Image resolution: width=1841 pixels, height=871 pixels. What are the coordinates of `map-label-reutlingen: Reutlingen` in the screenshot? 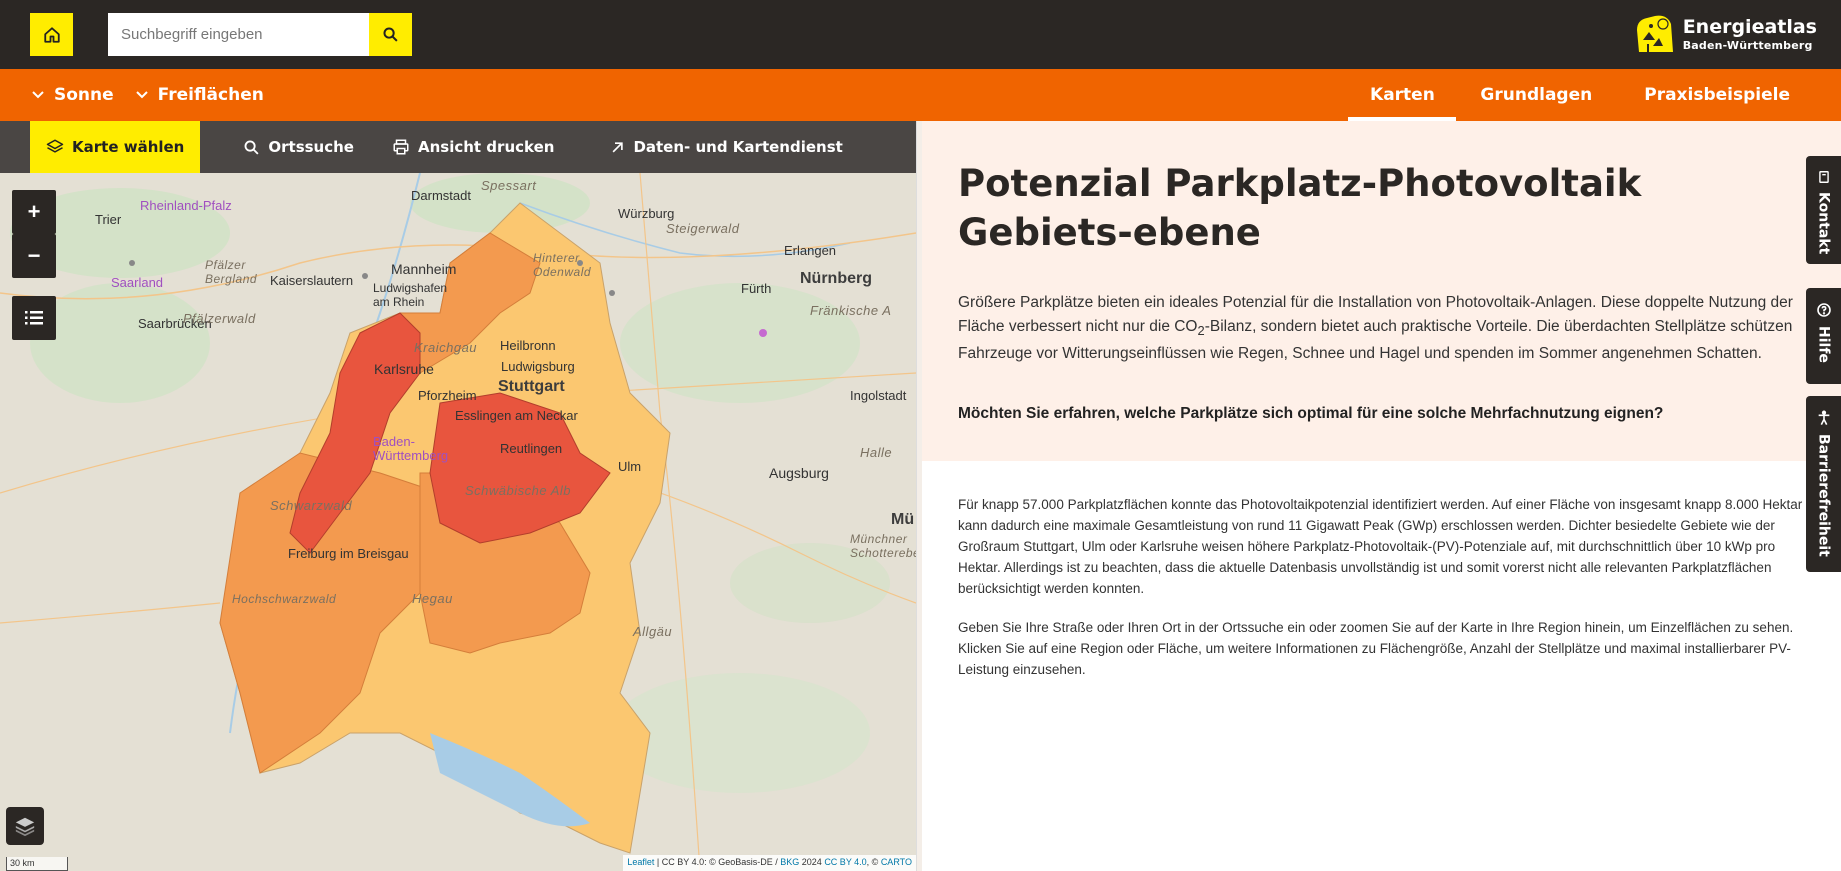 It's located at (531, 448).